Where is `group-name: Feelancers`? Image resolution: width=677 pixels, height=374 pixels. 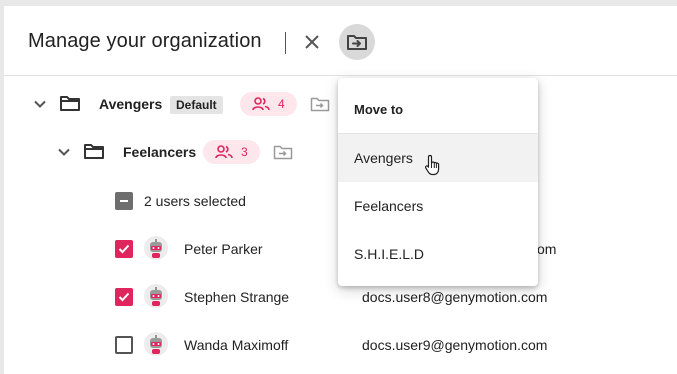
group-name: Feelancers is located at coordinates (160, 152).